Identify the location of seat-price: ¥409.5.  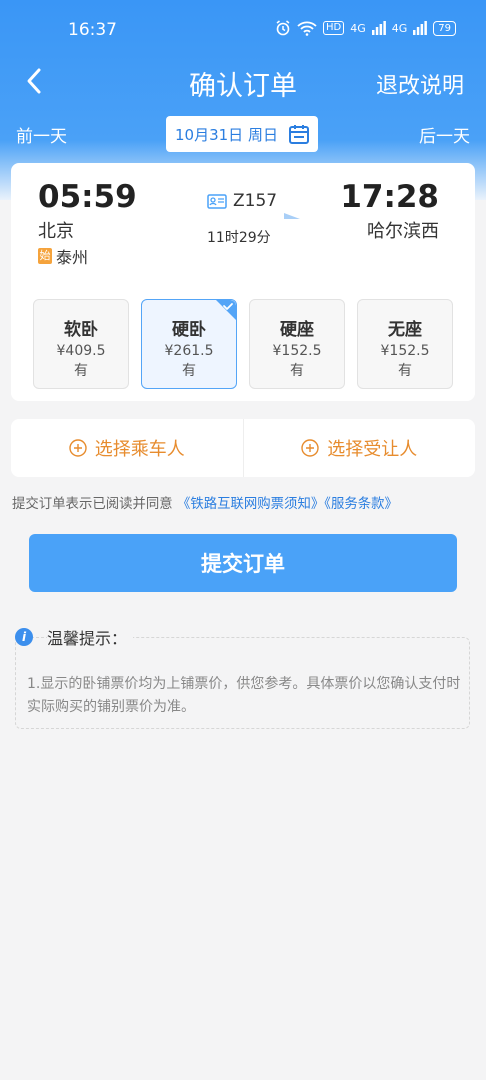
(81, 351).